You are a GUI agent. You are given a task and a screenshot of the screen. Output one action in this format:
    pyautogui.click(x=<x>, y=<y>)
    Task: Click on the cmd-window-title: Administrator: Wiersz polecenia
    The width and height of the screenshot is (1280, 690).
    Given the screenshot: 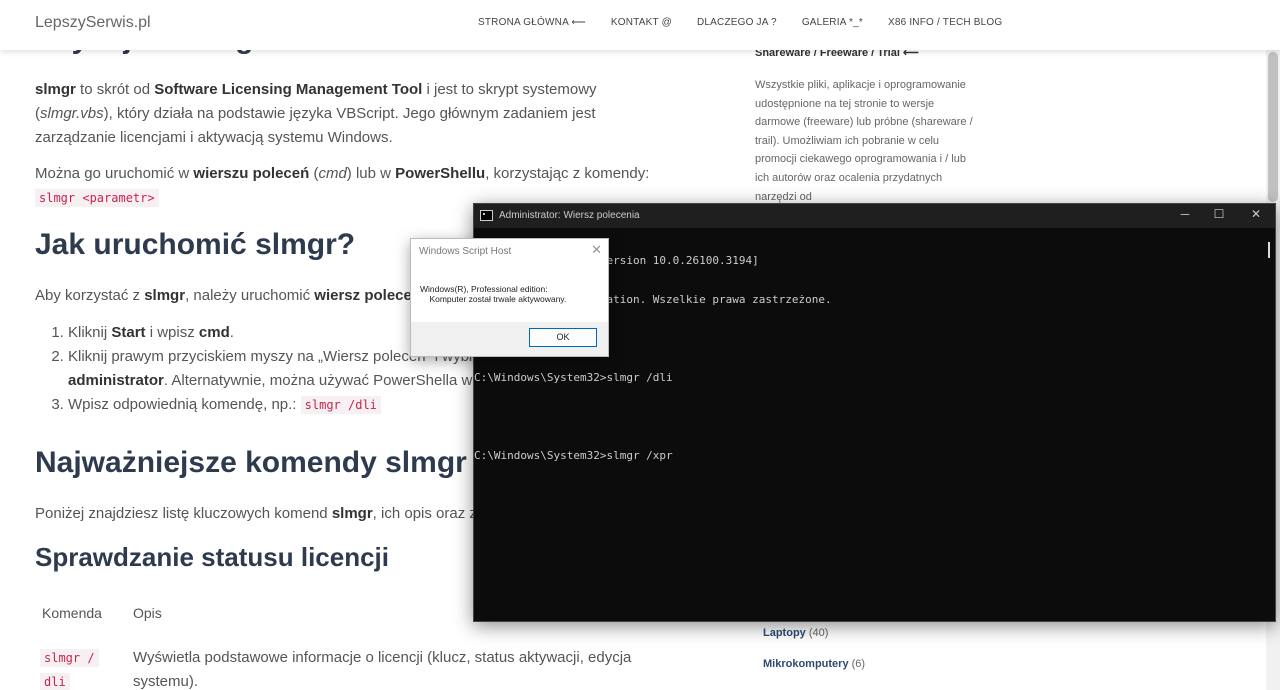 What is the action you would take?
    pyautogui.click(x=569, y=215)
    